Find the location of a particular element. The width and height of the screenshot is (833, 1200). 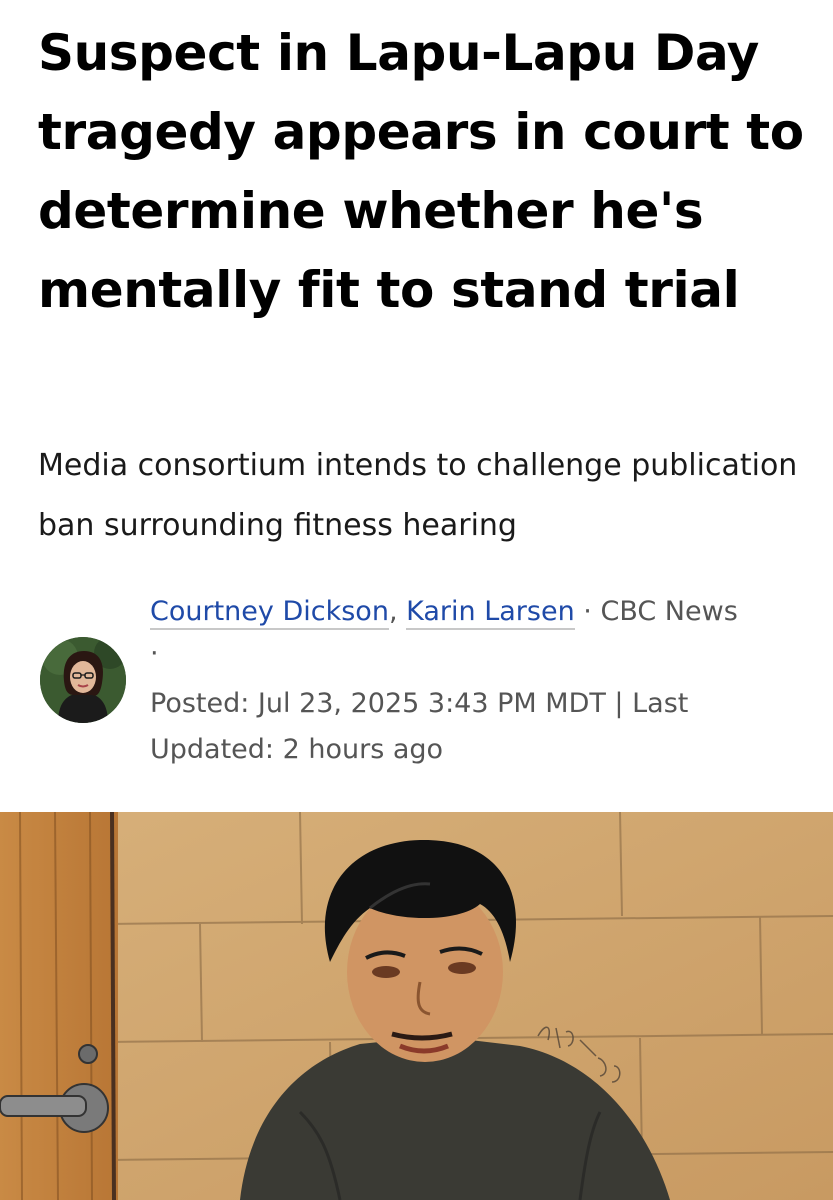

author-portrait-icon is located at coordinates (83, 680).